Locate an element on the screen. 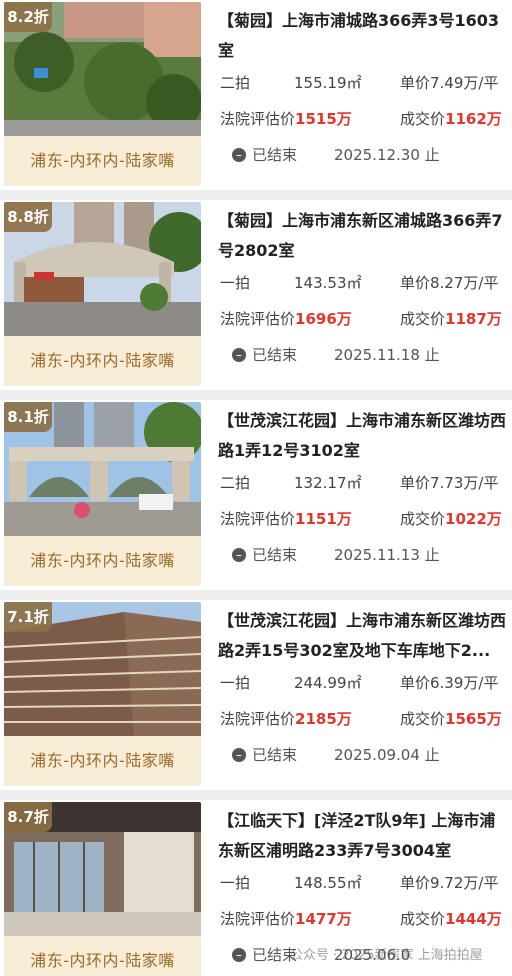 Image resolution: width=512 pixels, height=976 pixels. price-row: 法院评估价1477万 成交价1444万 is located at coordinates (364, 919).